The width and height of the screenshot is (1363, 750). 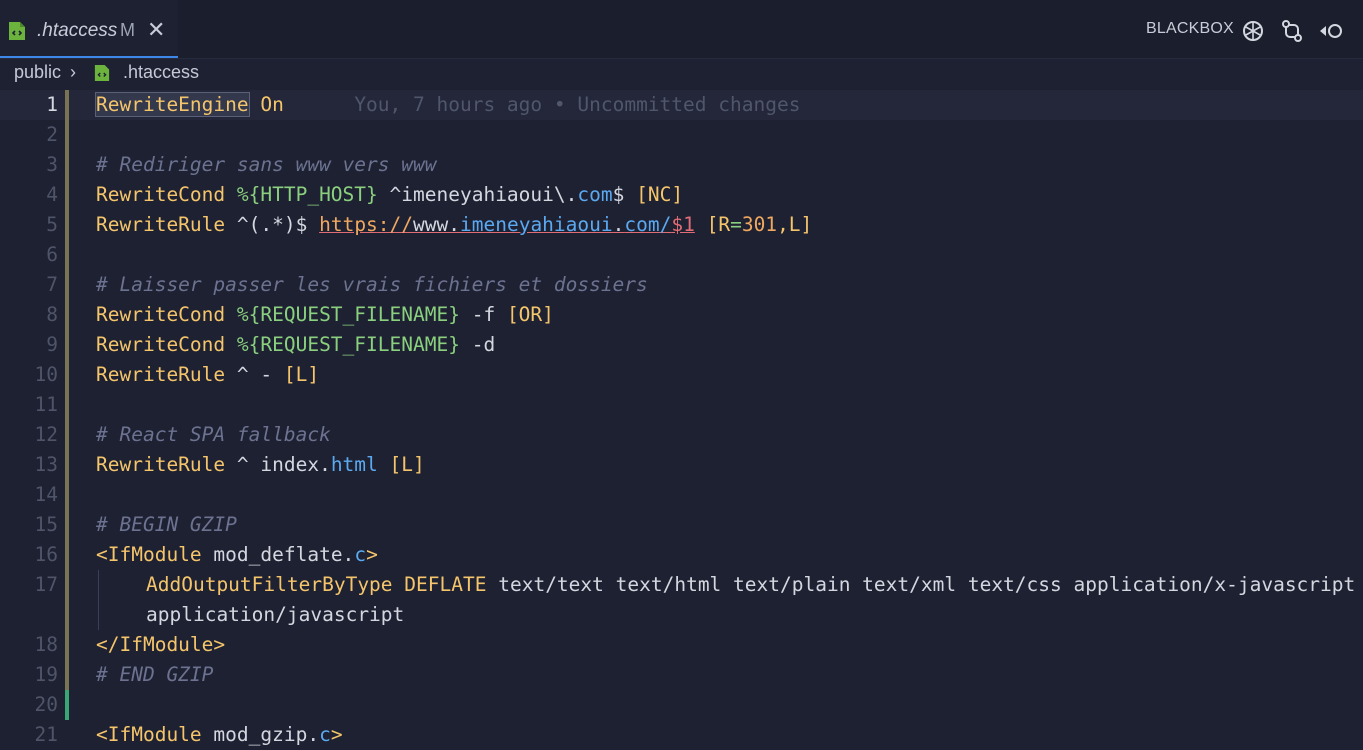 I want to click on token: >, so click(x=372, y=554).